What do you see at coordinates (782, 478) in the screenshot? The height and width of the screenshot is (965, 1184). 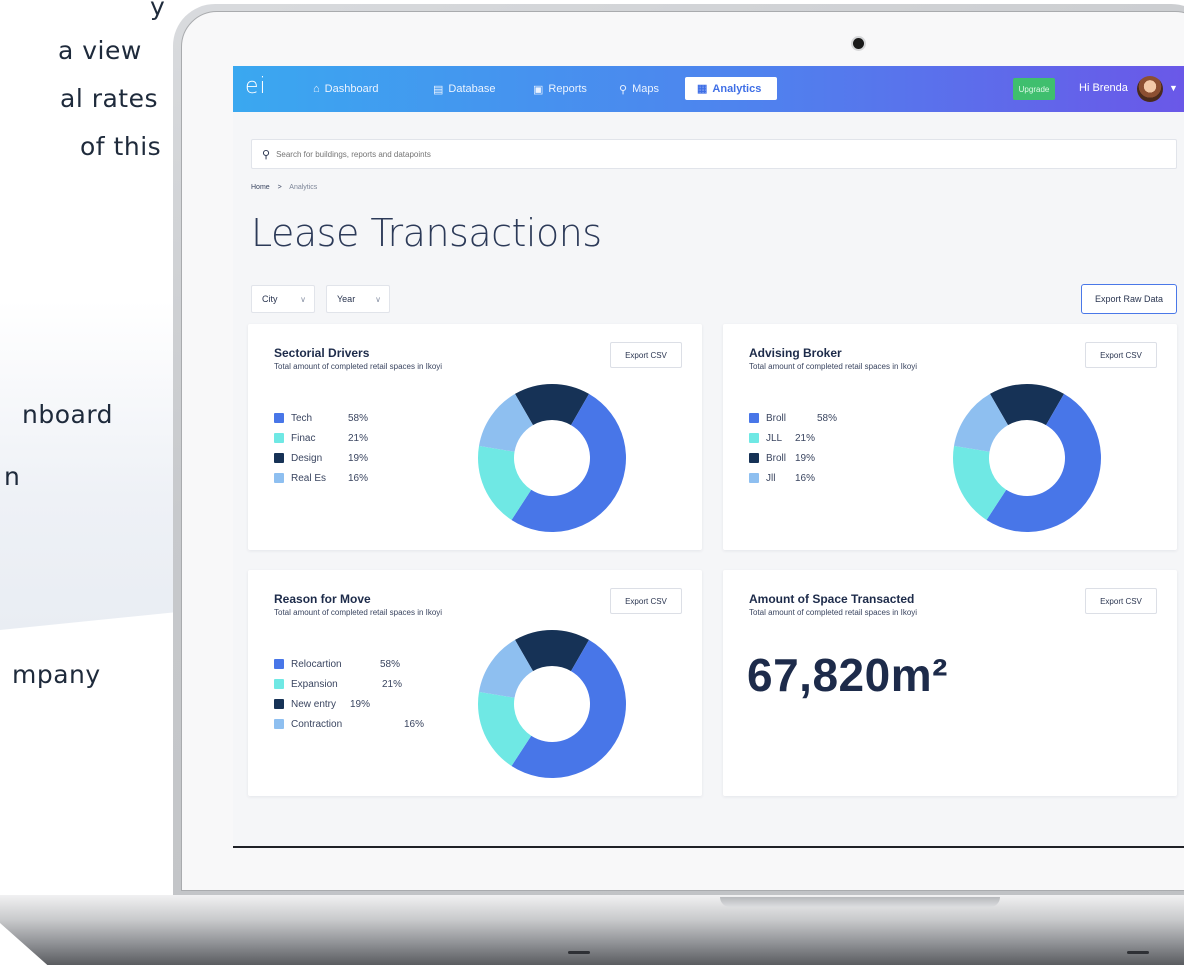 I see `legend-item: Jll 16%` at bounding box center [782, 478].